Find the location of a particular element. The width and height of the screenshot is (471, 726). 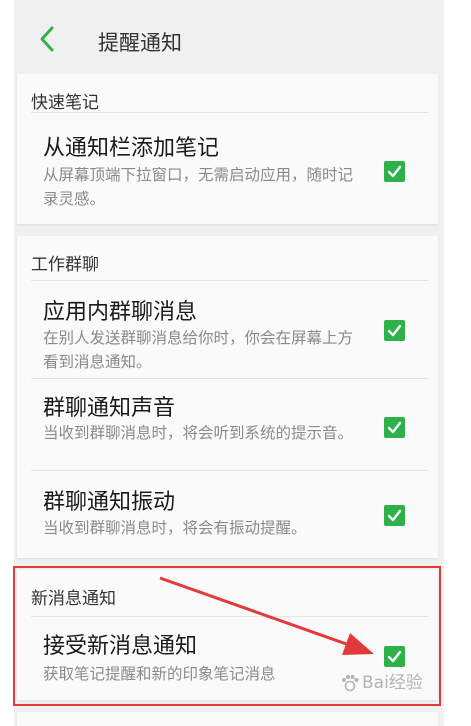

watermark: Bai经验 is located at coordinates (381, 680).